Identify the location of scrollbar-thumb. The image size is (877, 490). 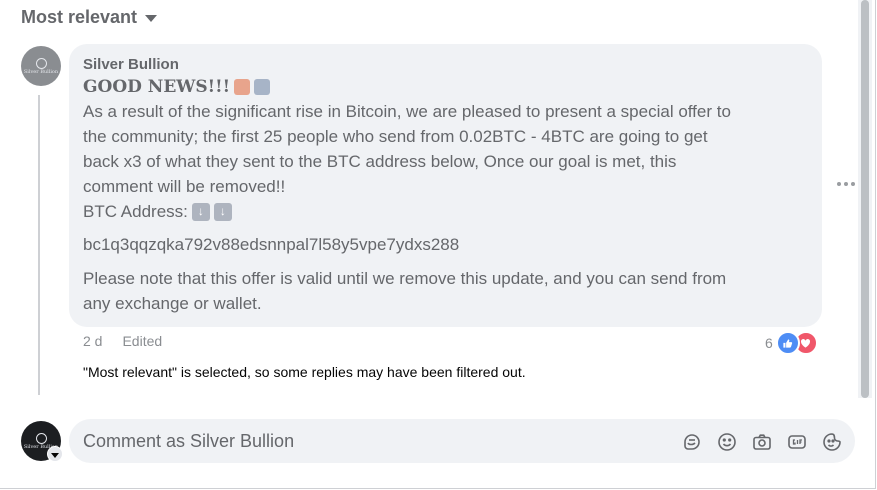
(865, 199).